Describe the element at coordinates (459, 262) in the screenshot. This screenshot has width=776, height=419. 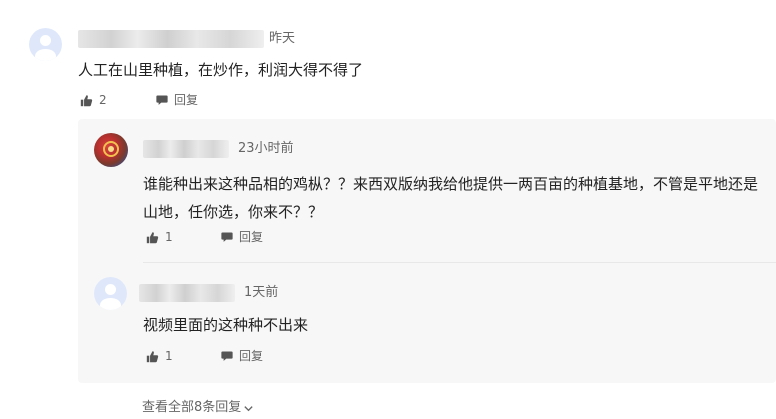
I see `reply-divider` at that location.